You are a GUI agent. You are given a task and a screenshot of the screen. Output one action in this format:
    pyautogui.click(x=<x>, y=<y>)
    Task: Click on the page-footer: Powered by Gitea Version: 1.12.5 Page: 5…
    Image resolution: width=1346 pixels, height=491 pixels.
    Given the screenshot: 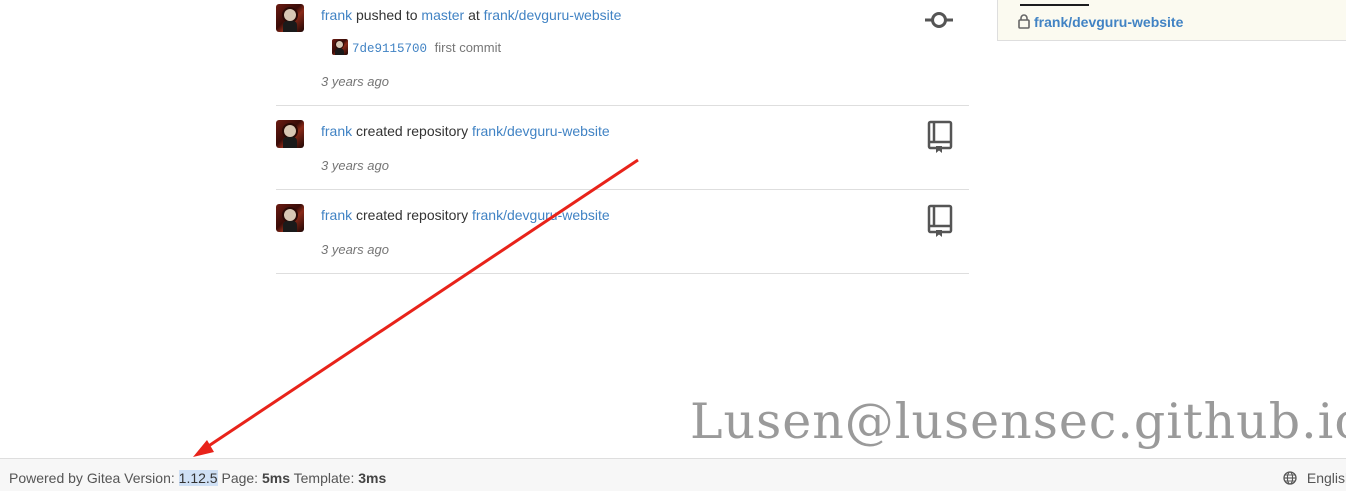 What is the action you would take?
    pyautogui.click(x=673, y=474)
    